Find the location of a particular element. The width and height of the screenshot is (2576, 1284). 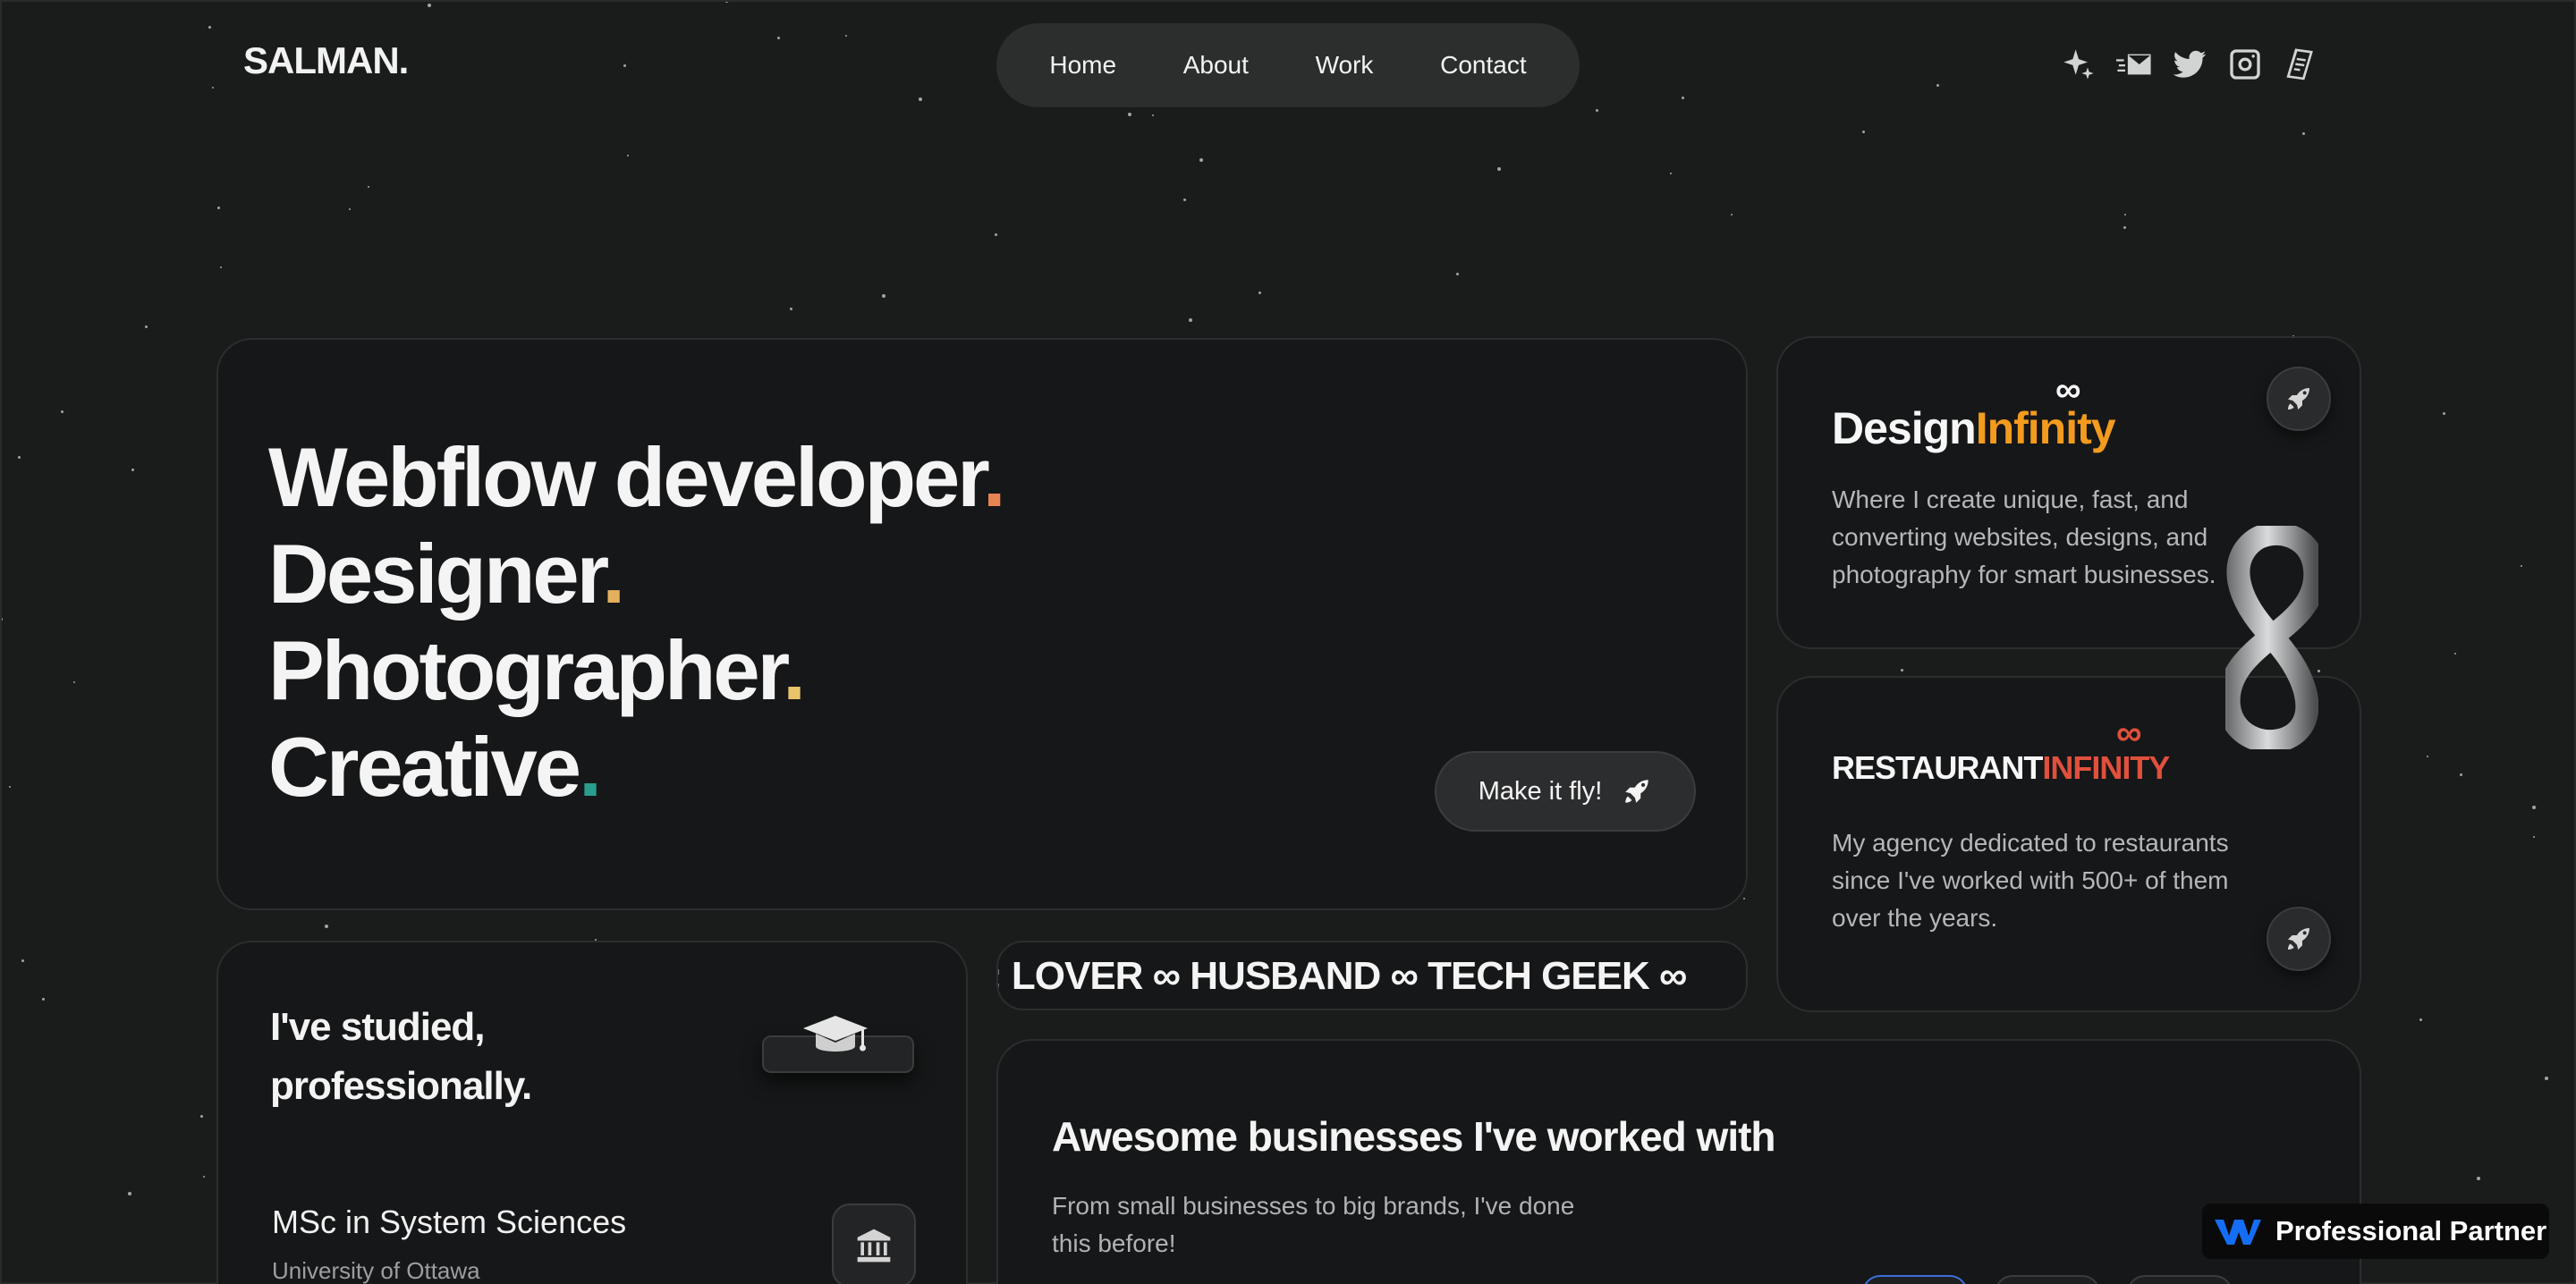

sparkle-icon is located at coordinates (2078, 65).